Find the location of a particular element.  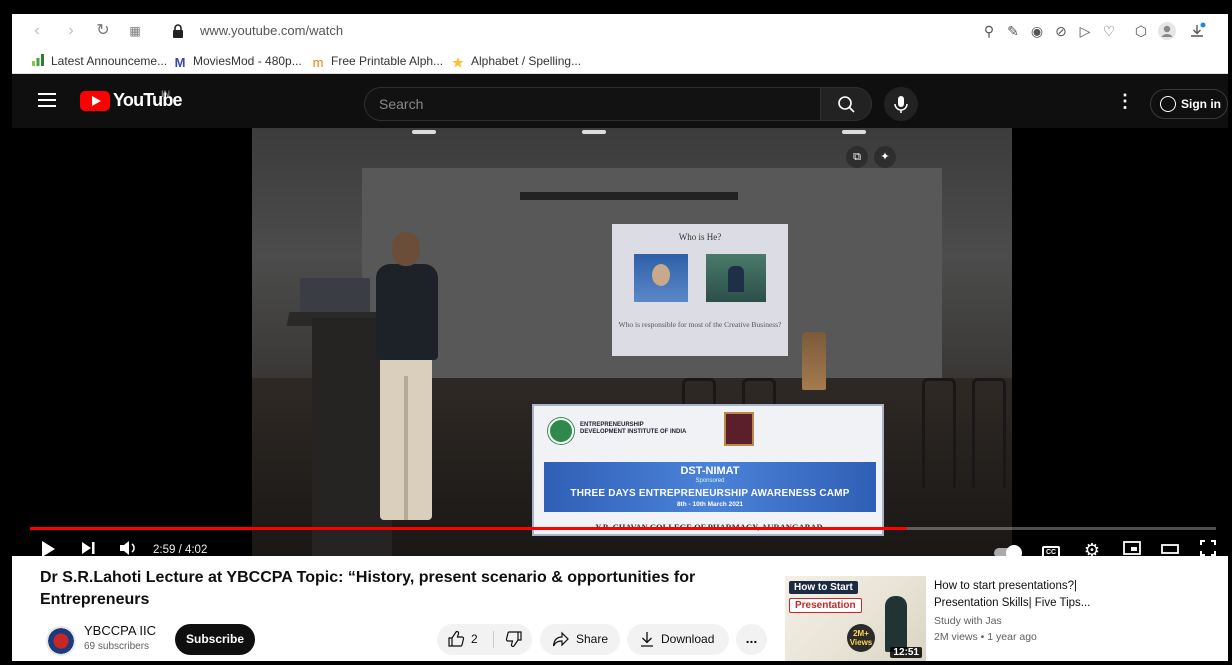

chair is located at coordinates (989, 433).